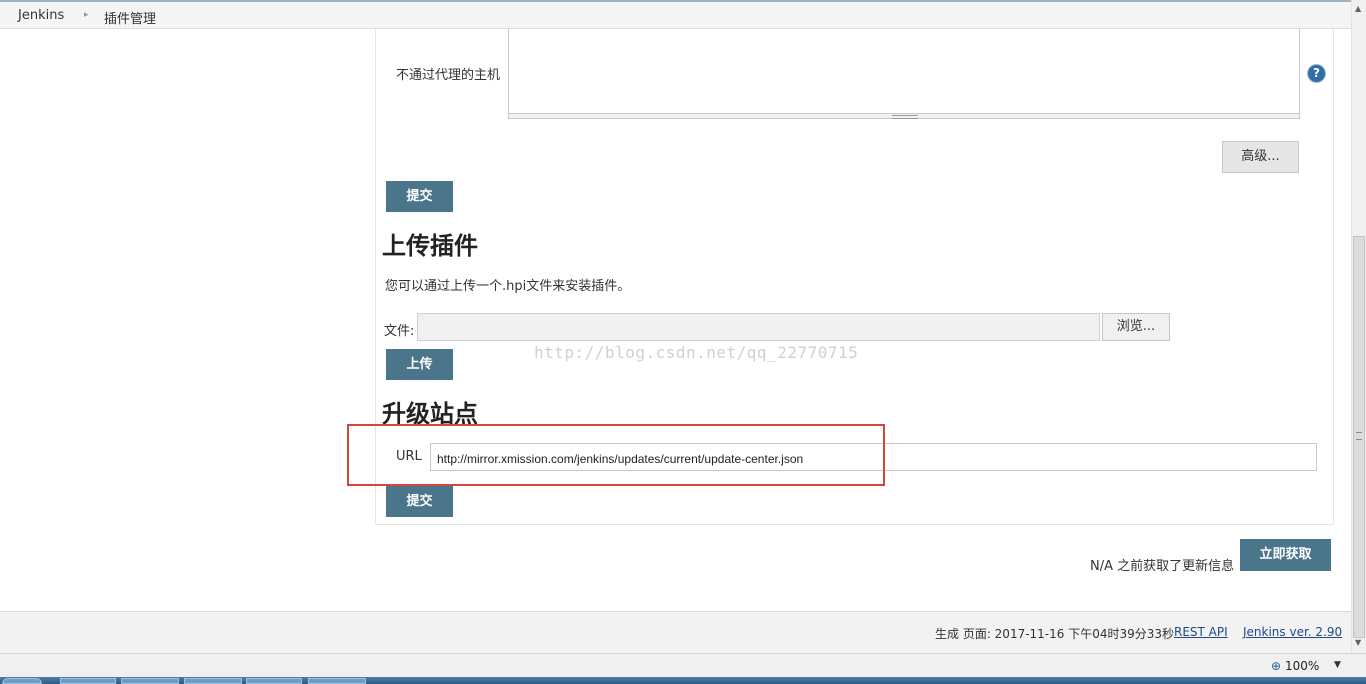  Describe the element at coordinates (1302, 666) in the screenshot. I see `zoom-level: 100%` at that location.